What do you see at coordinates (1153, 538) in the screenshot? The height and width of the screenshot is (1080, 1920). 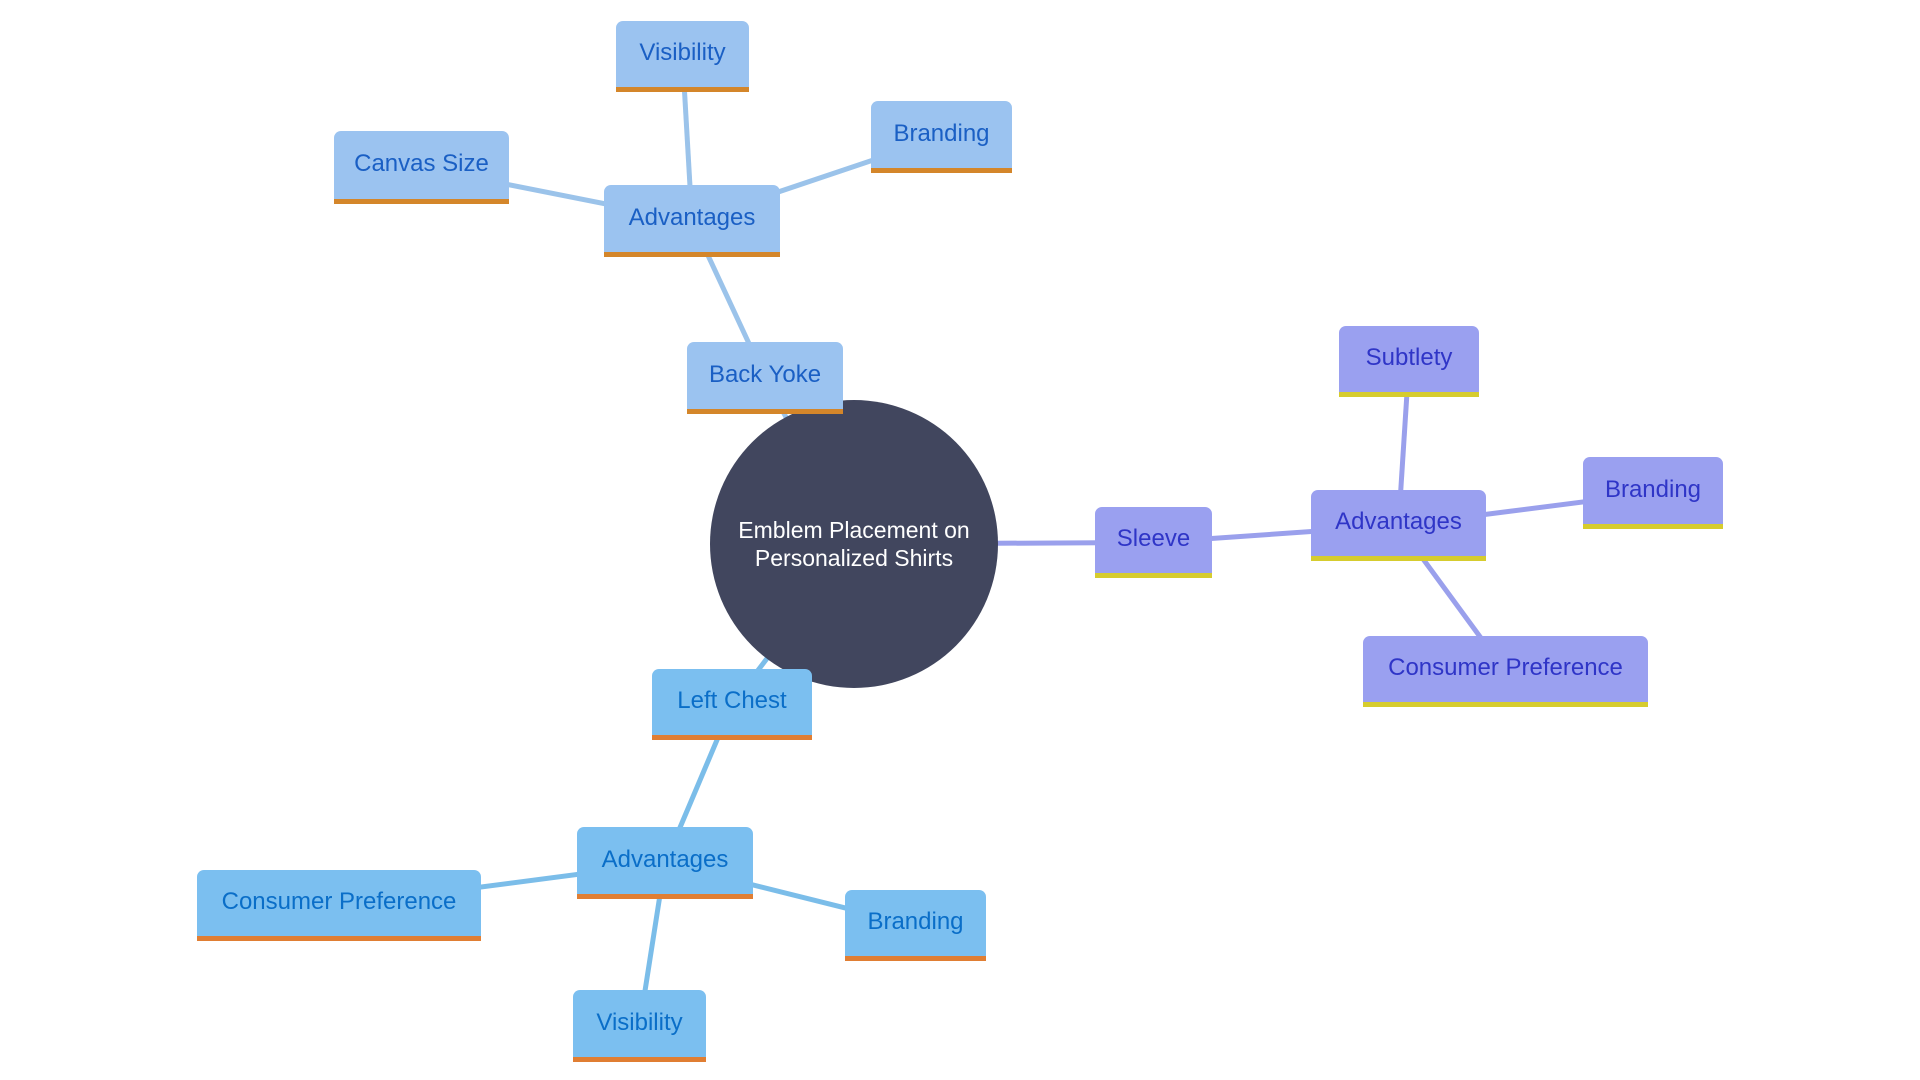 I see `node-label: Sleeve` at bounding box center [1153, 538].